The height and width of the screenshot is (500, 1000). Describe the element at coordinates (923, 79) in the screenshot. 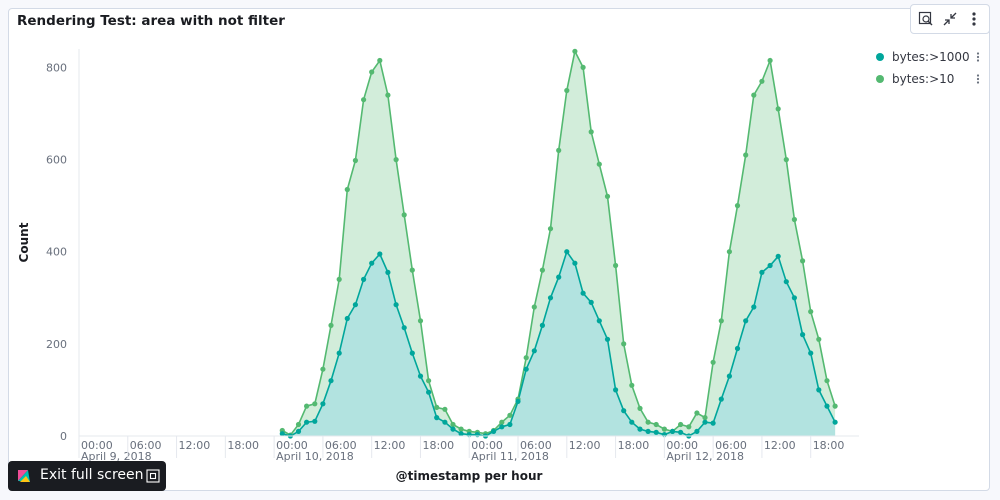

I see `legend-label: bytes:>10` at that location.